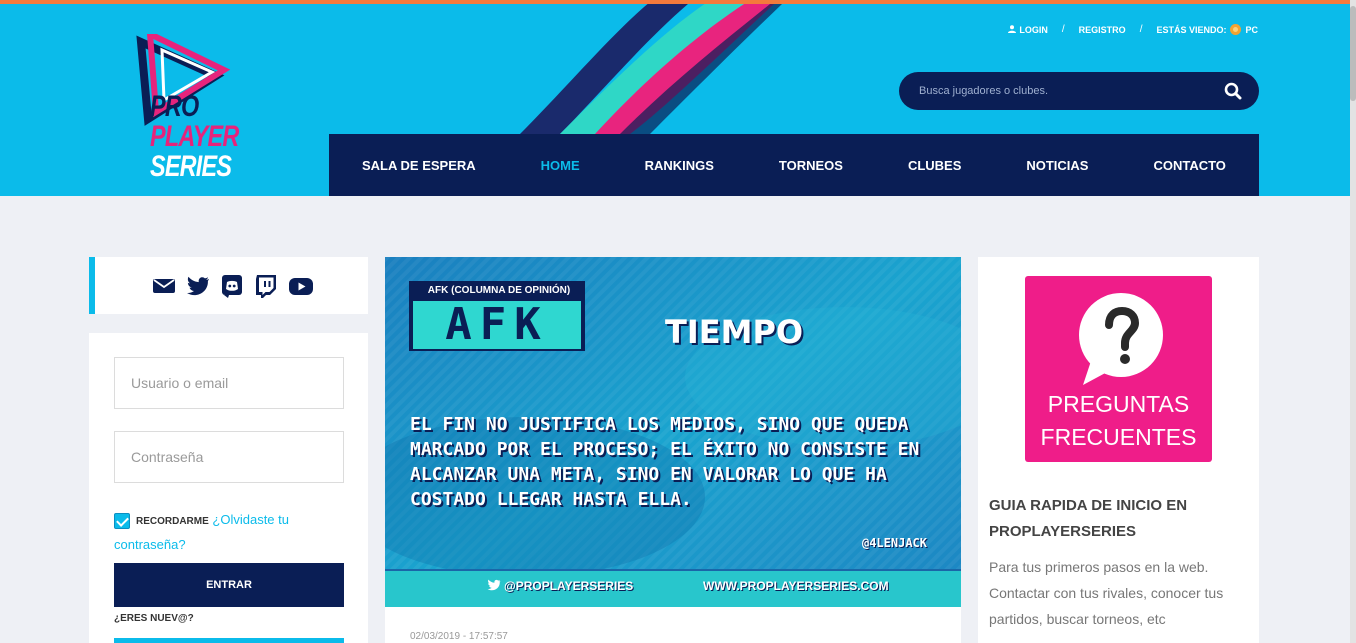  What do you see at coordinates (1236, 29) in the screenshot?
I see `platform-icon` at bounding box center [1236, 29].